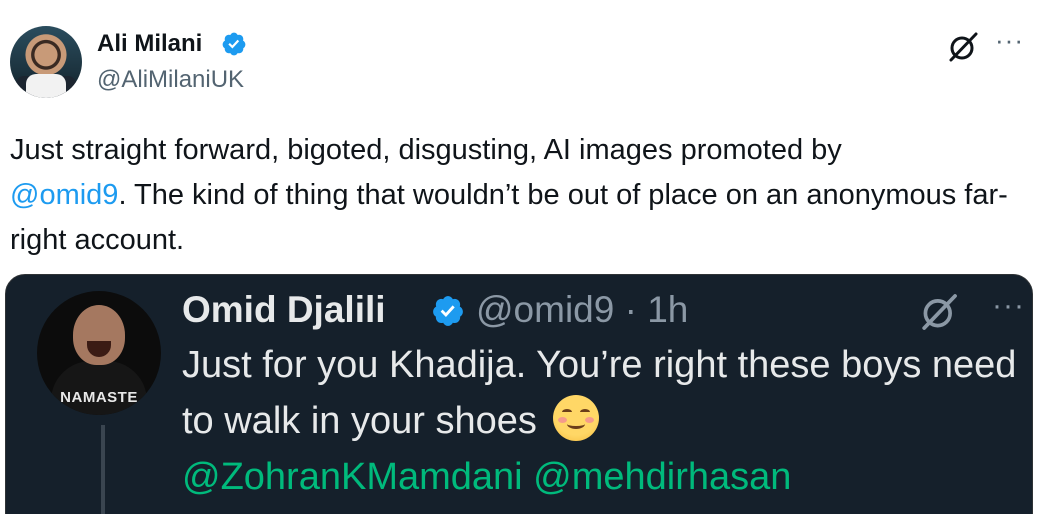 This screenshot has height=514, width=1042. Describe the element at coordinates (46, 86) in the screenshot. I see `avatar-shirt` at that location.